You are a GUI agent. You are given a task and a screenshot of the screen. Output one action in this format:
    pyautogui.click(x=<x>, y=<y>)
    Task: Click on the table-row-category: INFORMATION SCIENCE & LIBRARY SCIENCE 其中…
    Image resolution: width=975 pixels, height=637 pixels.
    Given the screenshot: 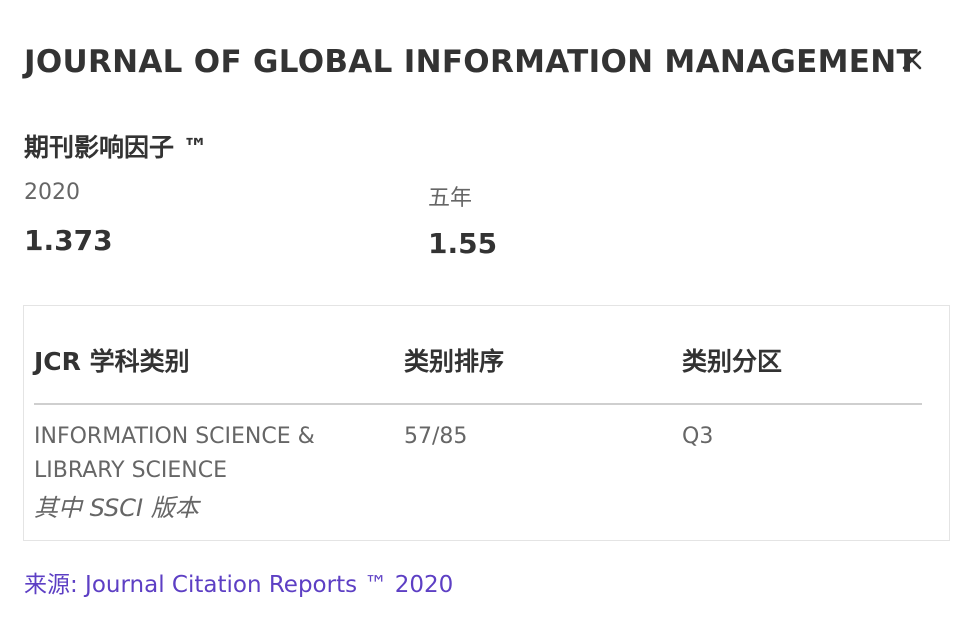 What is the action you would take?
    pyautogui.click(x=199, y=474)
    